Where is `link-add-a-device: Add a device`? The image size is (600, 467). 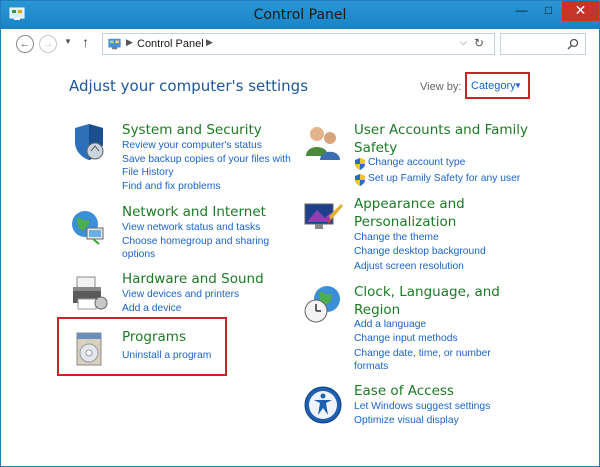 link-add-a-device: Add a device is located at coordinates (152, 309).